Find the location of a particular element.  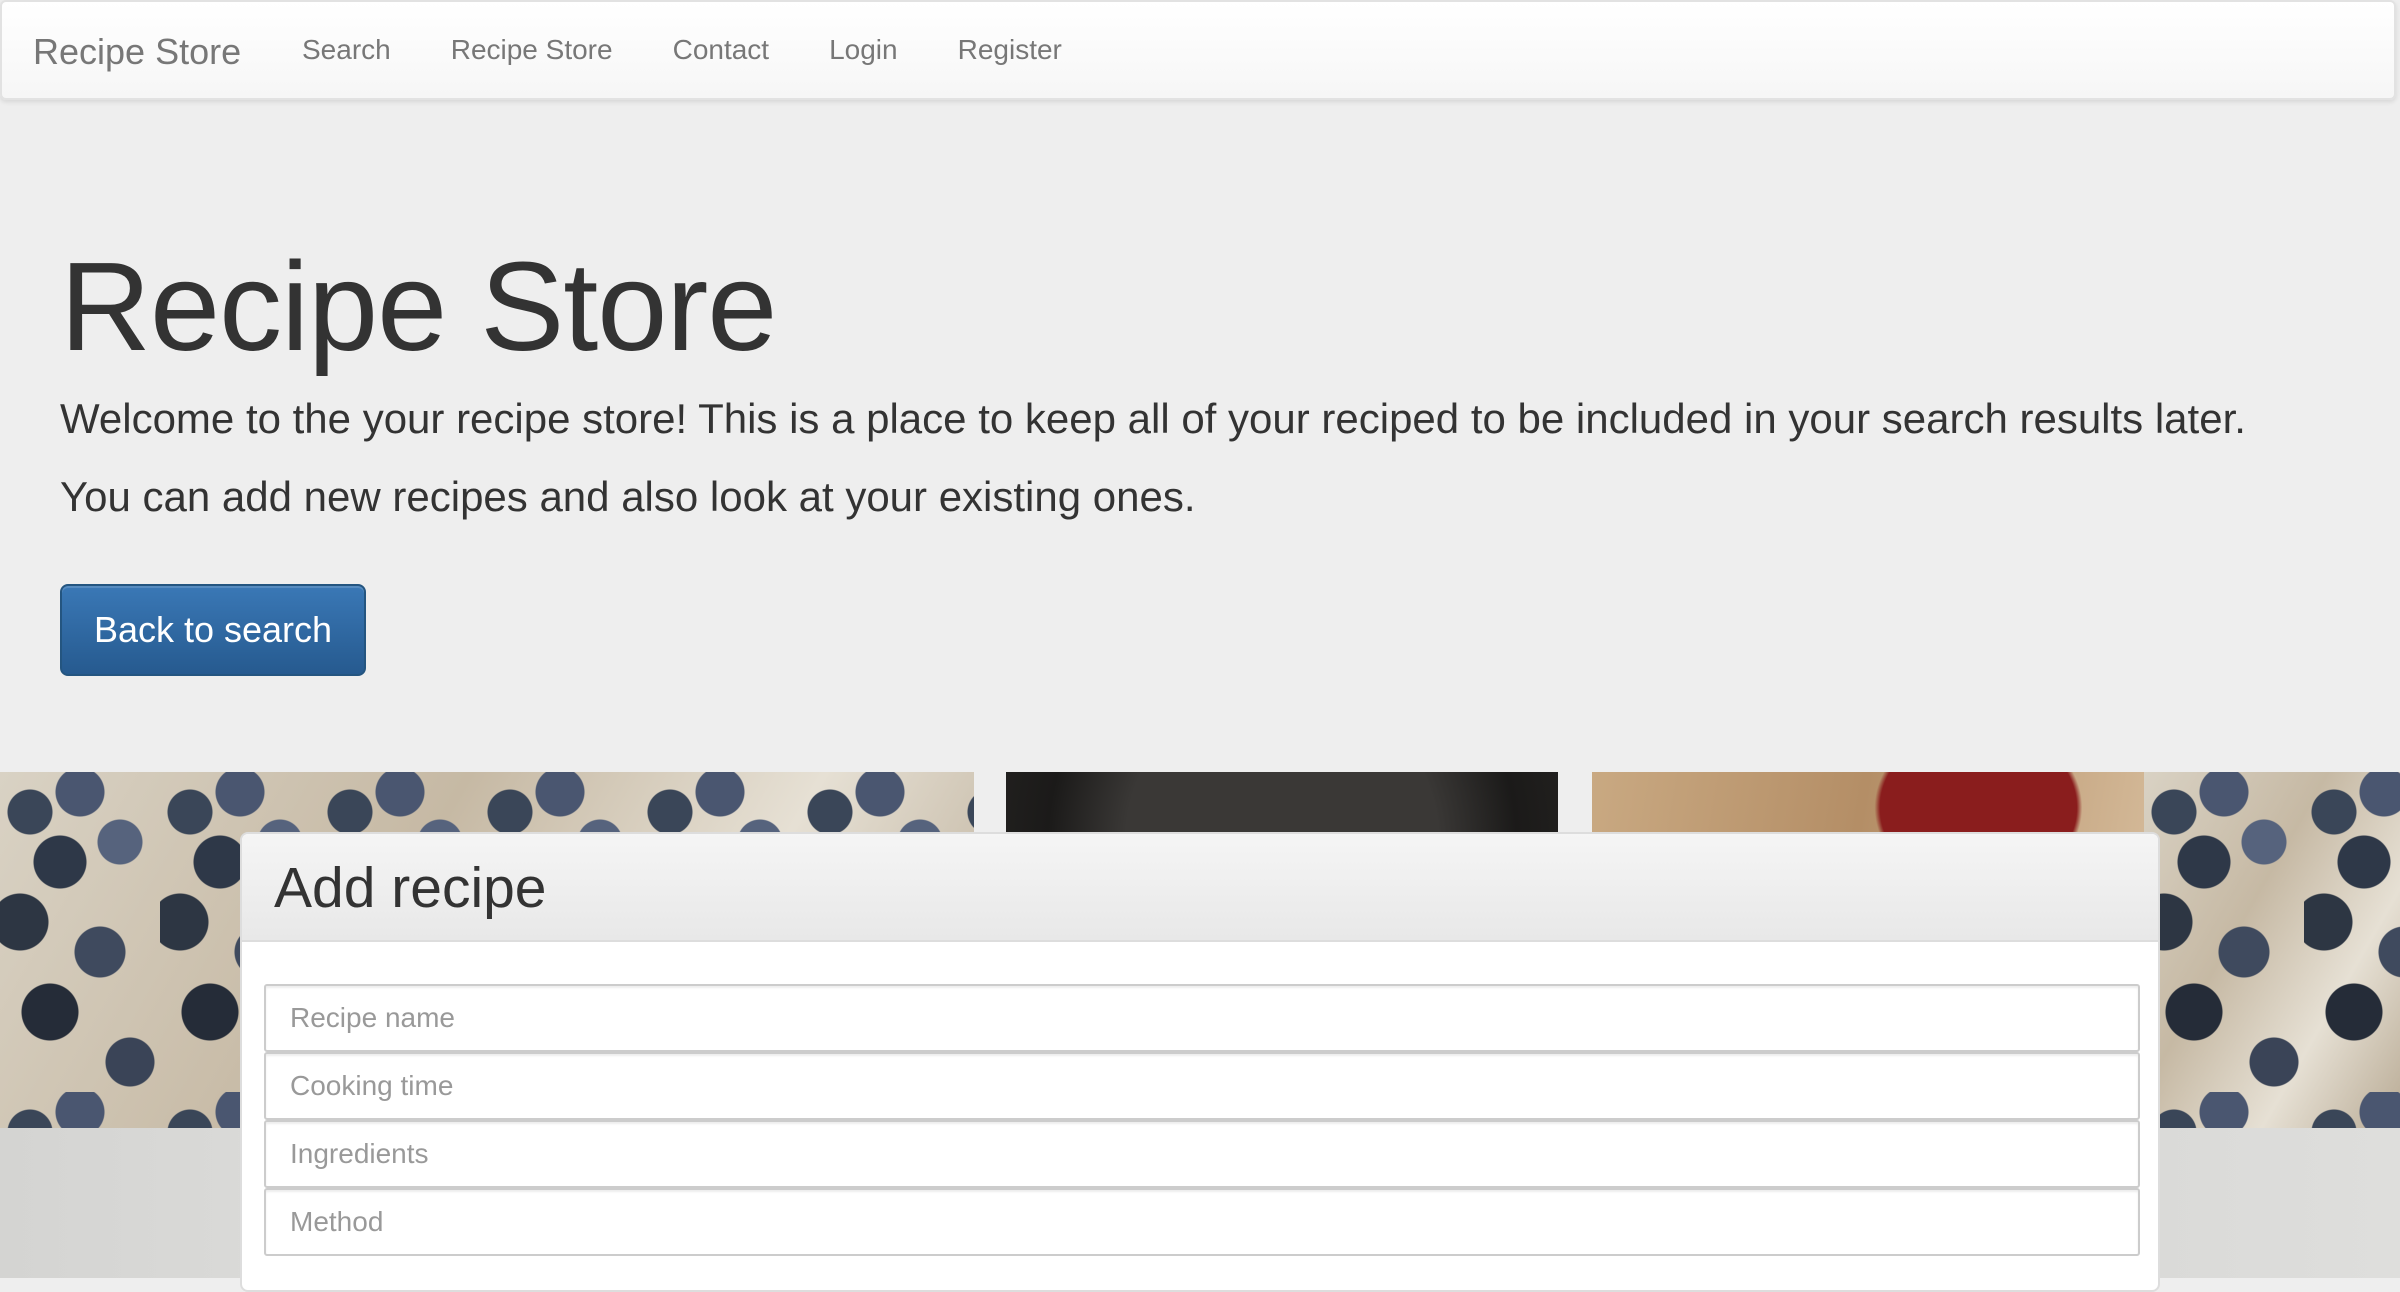

nav-link-contact: Contact is located at coordinates (721, 50).